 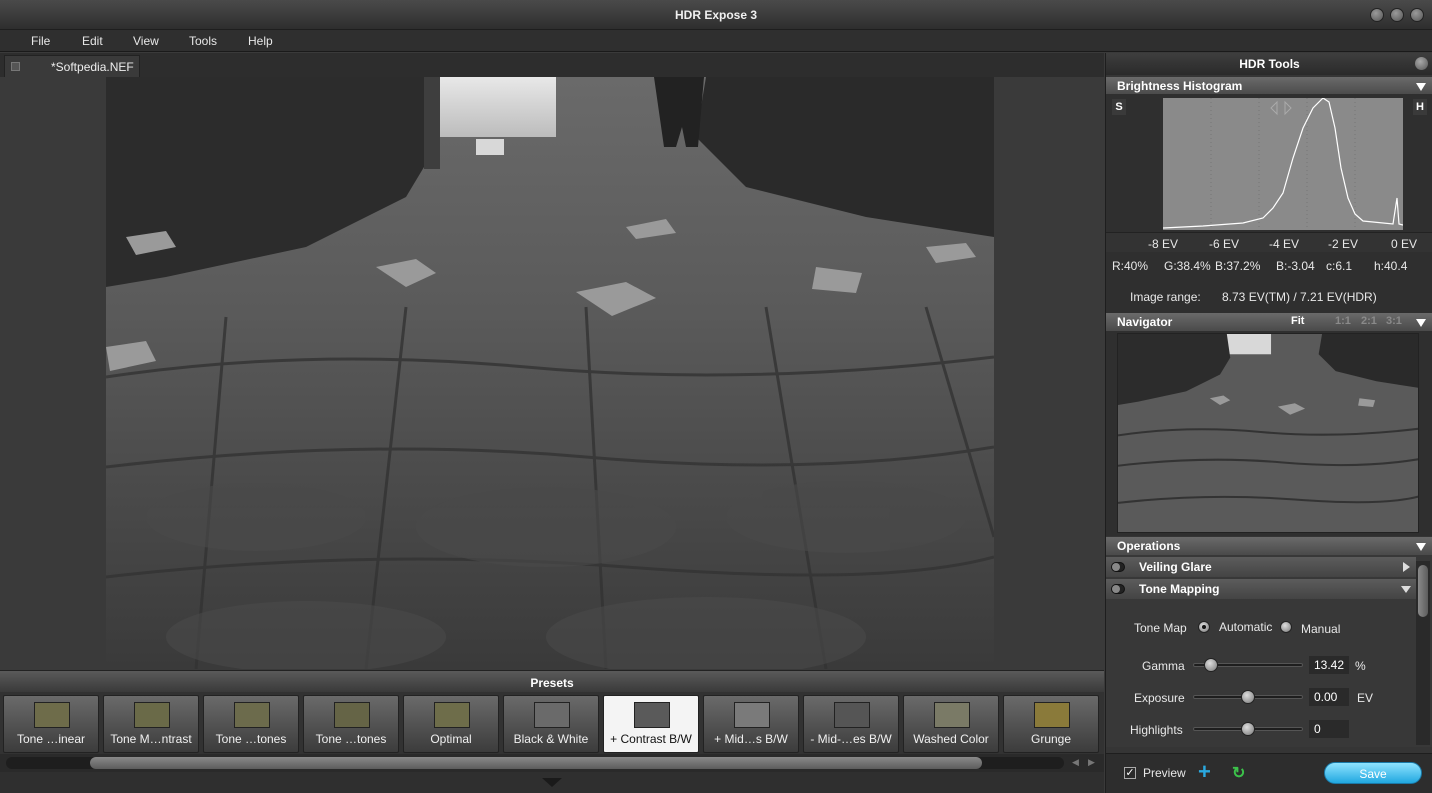 I want to click on document-tab: *Softpedia.NEF, so click(x=72, y=66).